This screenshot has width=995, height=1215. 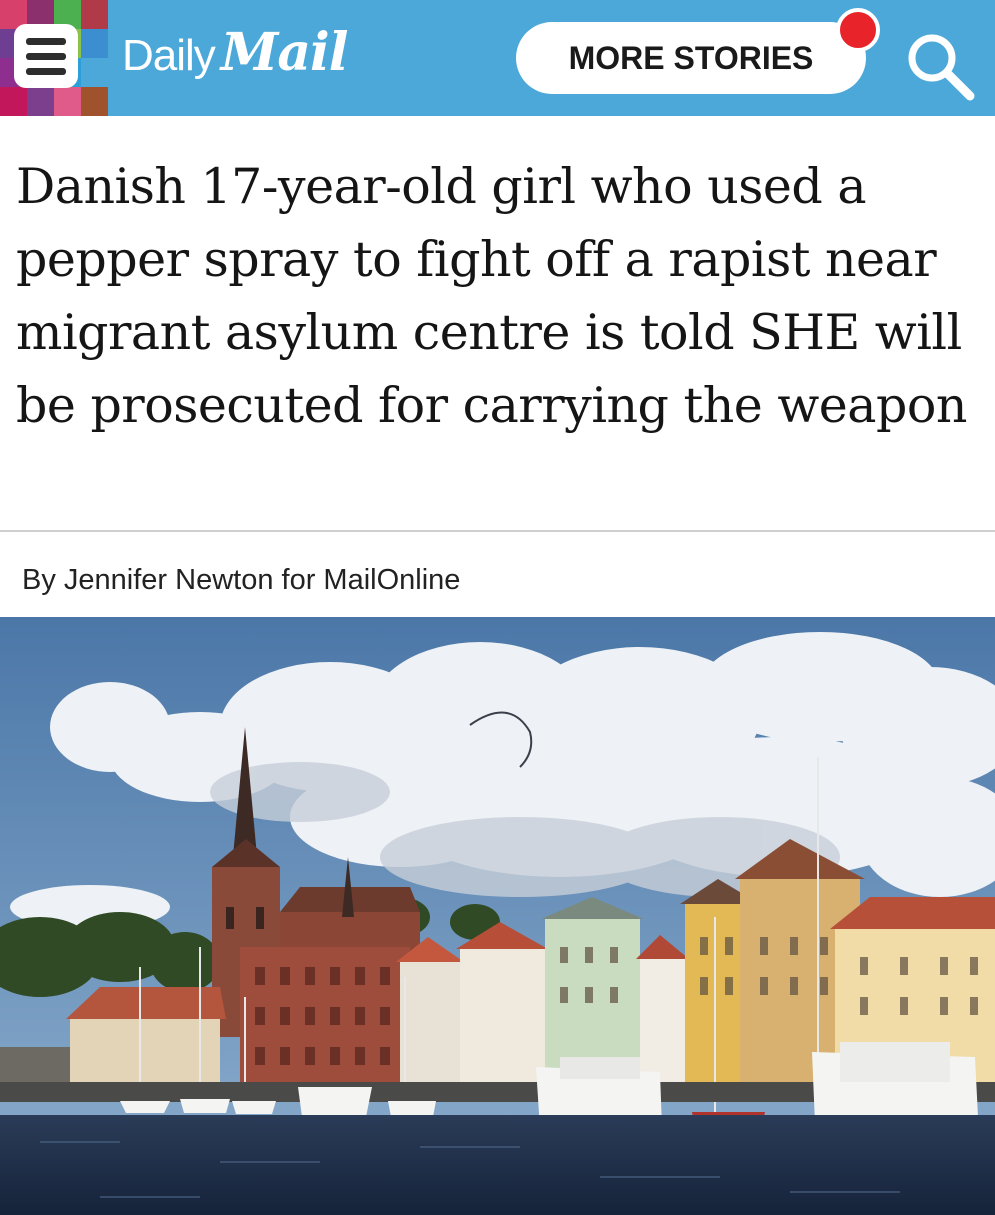 What do you see at coordinates (691, 58) in the screenshot?
I see `more-stories-button: MORE STORIES` at bounding box center [691, 58].